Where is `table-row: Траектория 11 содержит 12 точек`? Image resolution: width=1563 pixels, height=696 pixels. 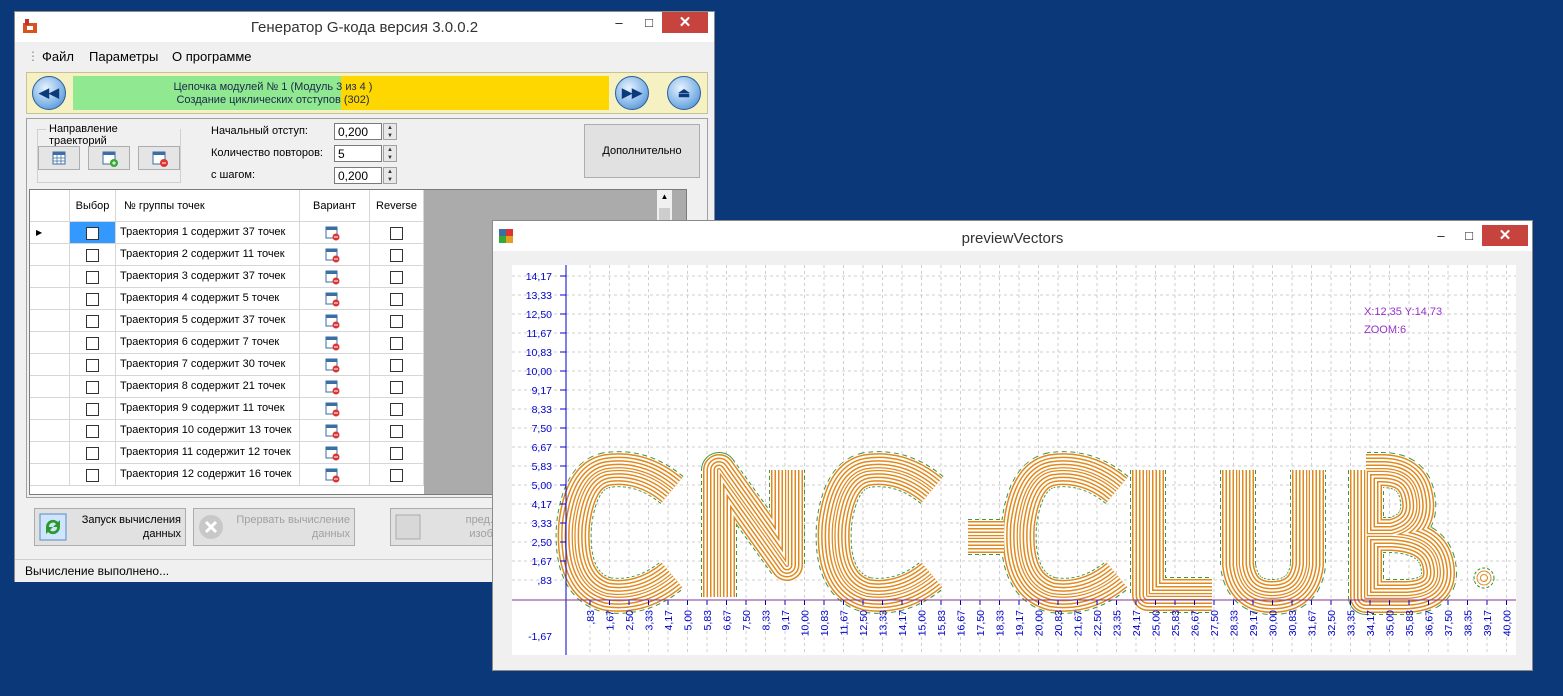 table-row: Траектория 11 содержит 12 точек is located at coordinates (227, 453).